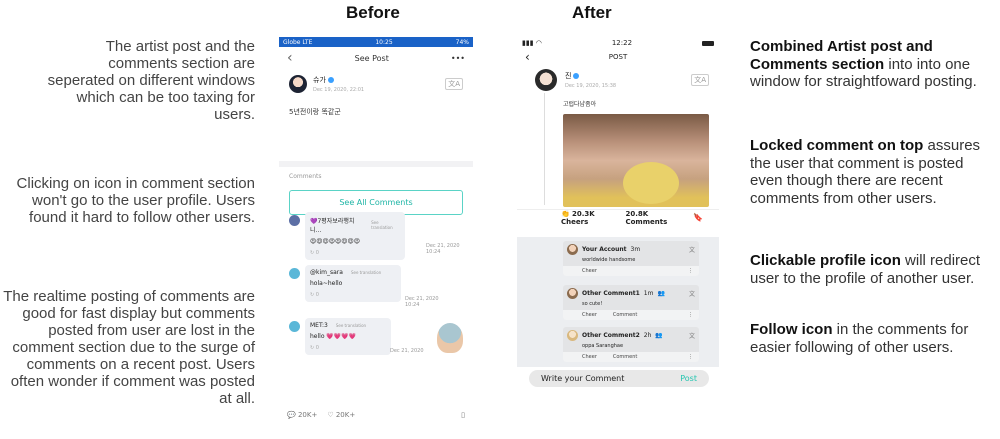  Describe the element at coordinates (648, 293) in the screenshot. I see `comment-time: 1m` at that location.